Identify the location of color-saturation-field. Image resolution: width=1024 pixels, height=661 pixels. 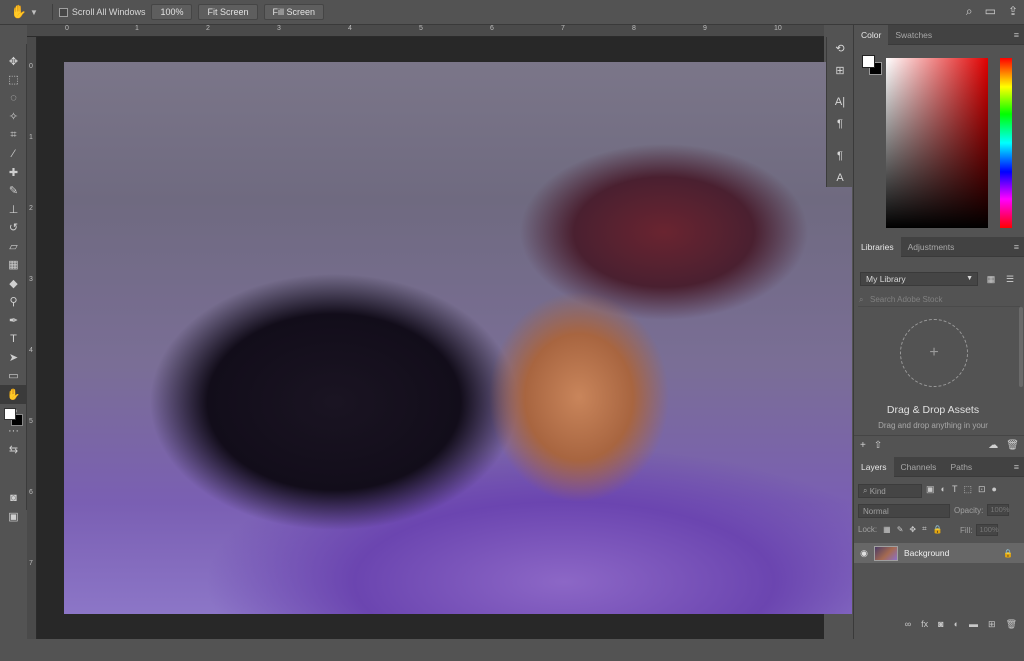
(937, 143).